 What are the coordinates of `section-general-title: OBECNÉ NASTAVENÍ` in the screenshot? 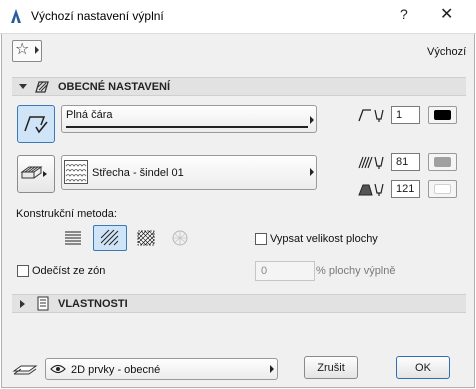 It's located at (114, 87).